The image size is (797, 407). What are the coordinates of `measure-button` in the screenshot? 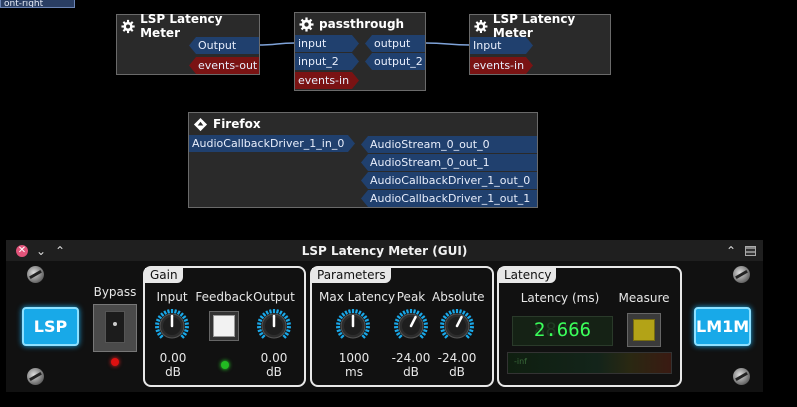 It's located at (644, 330).